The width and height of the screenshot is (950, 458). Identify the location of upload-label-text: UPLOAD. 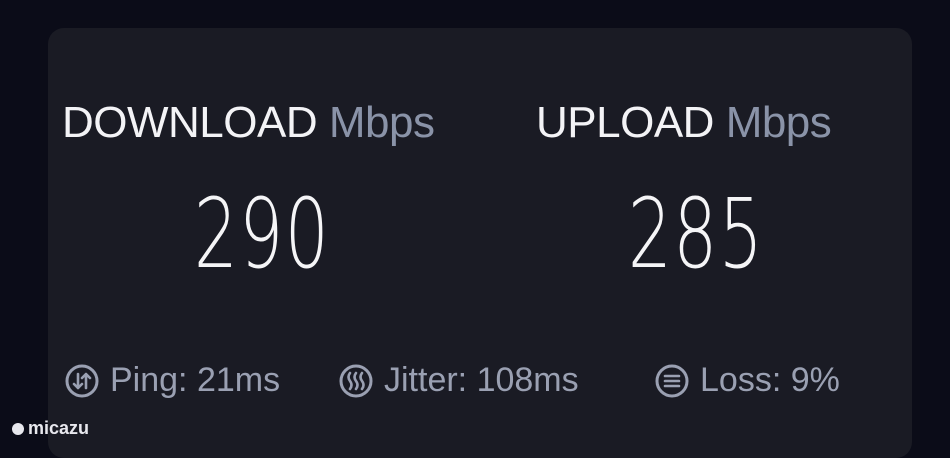
(625, 122).